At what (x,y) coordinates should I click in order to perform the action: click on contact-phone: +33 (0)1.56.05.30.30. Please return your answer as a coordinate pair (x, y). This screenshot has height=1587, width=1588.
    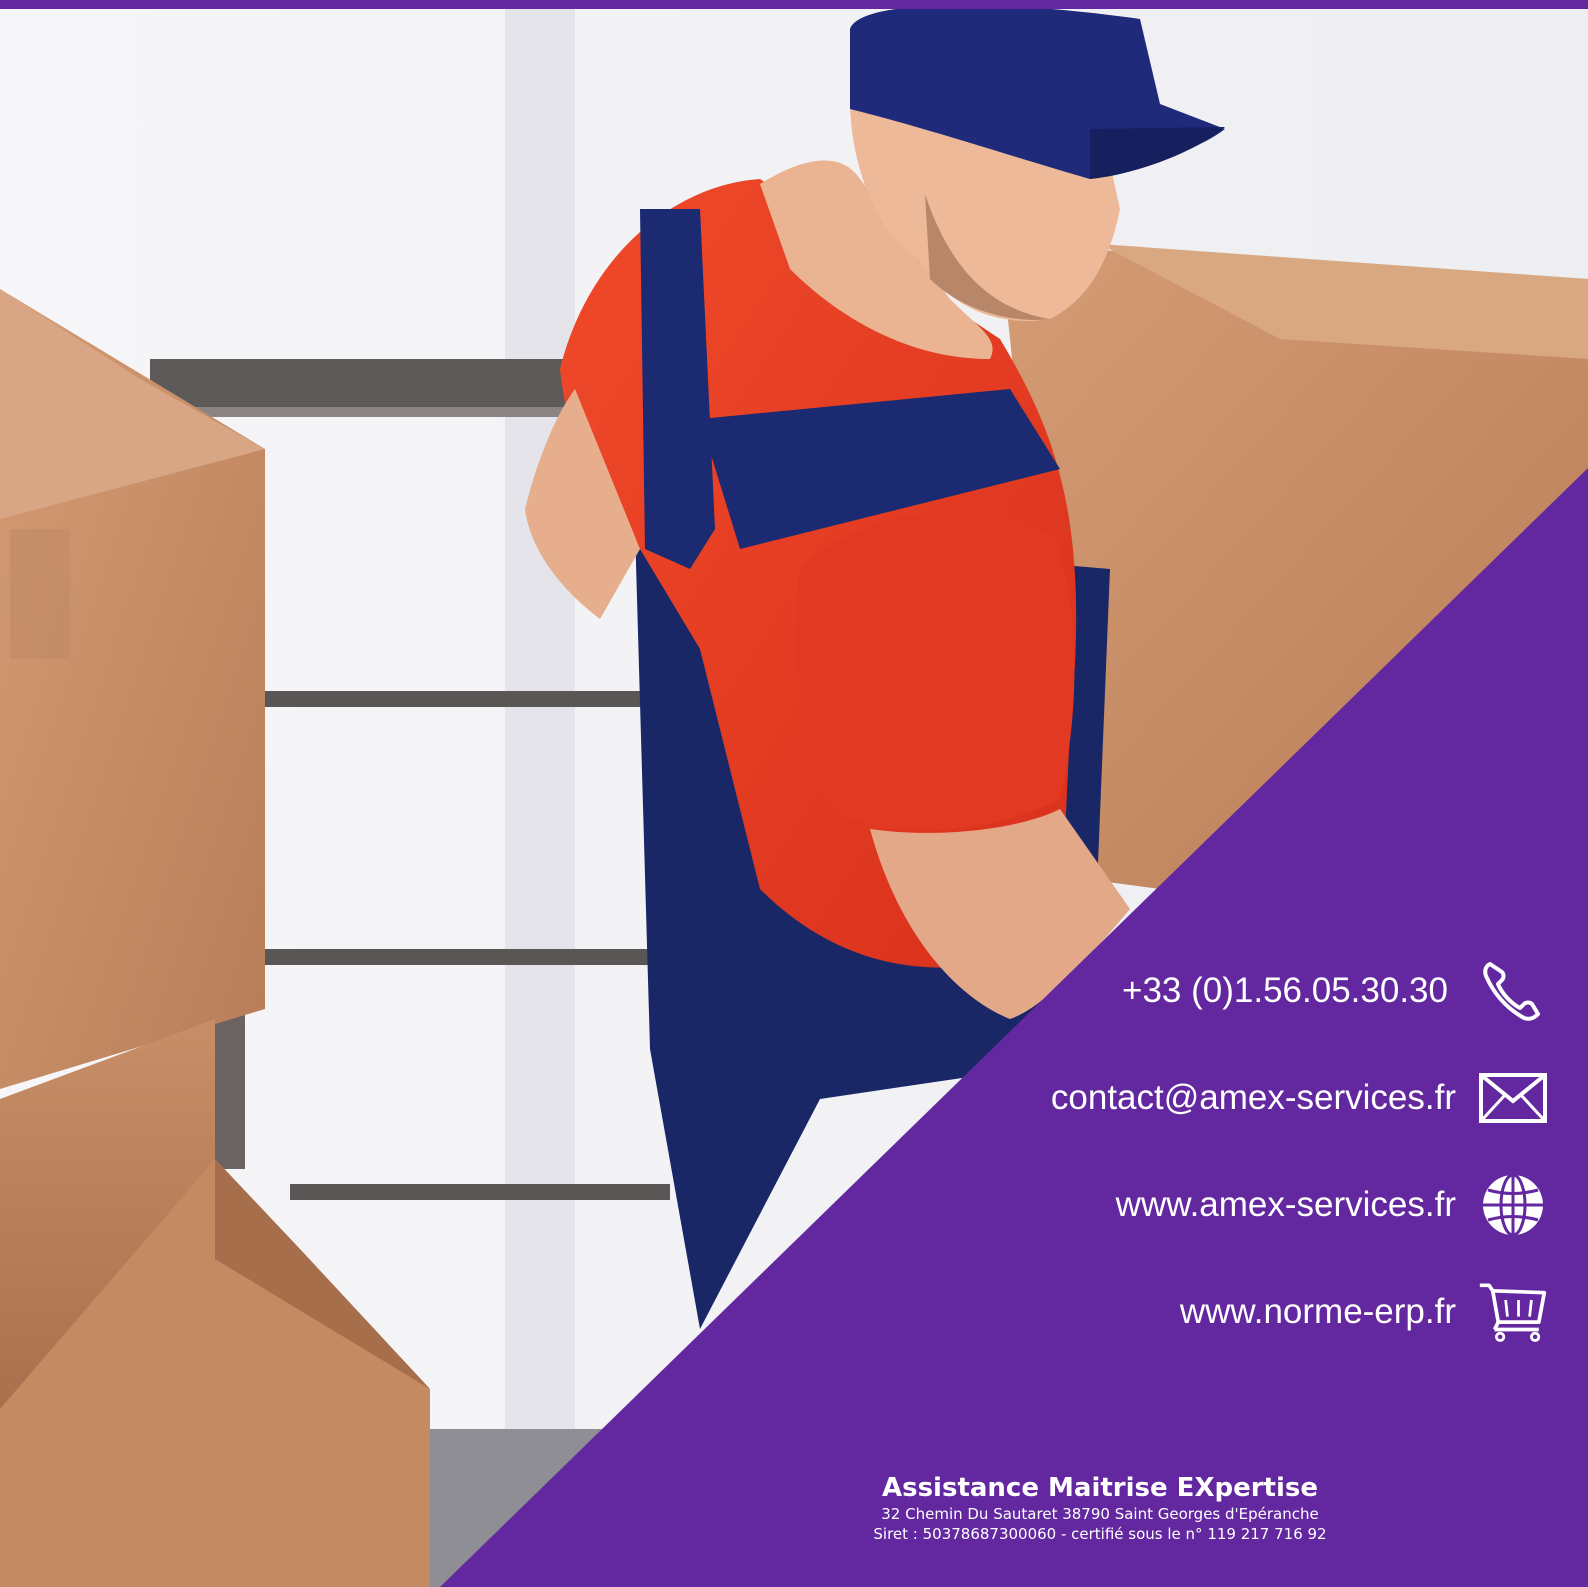
    Looking at the image, I should click on (1335, 991).